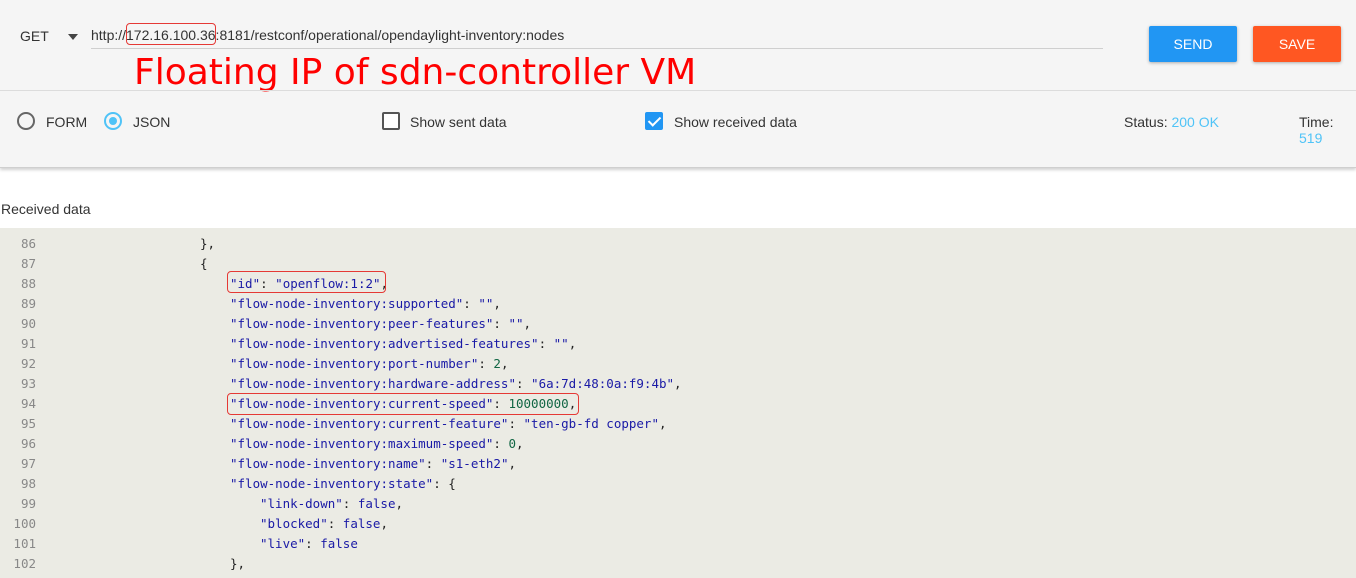 This screenshot has width=1356, height=578. I want to click on code-text: "flow-node-inventory:state": {, so click(343, 484).